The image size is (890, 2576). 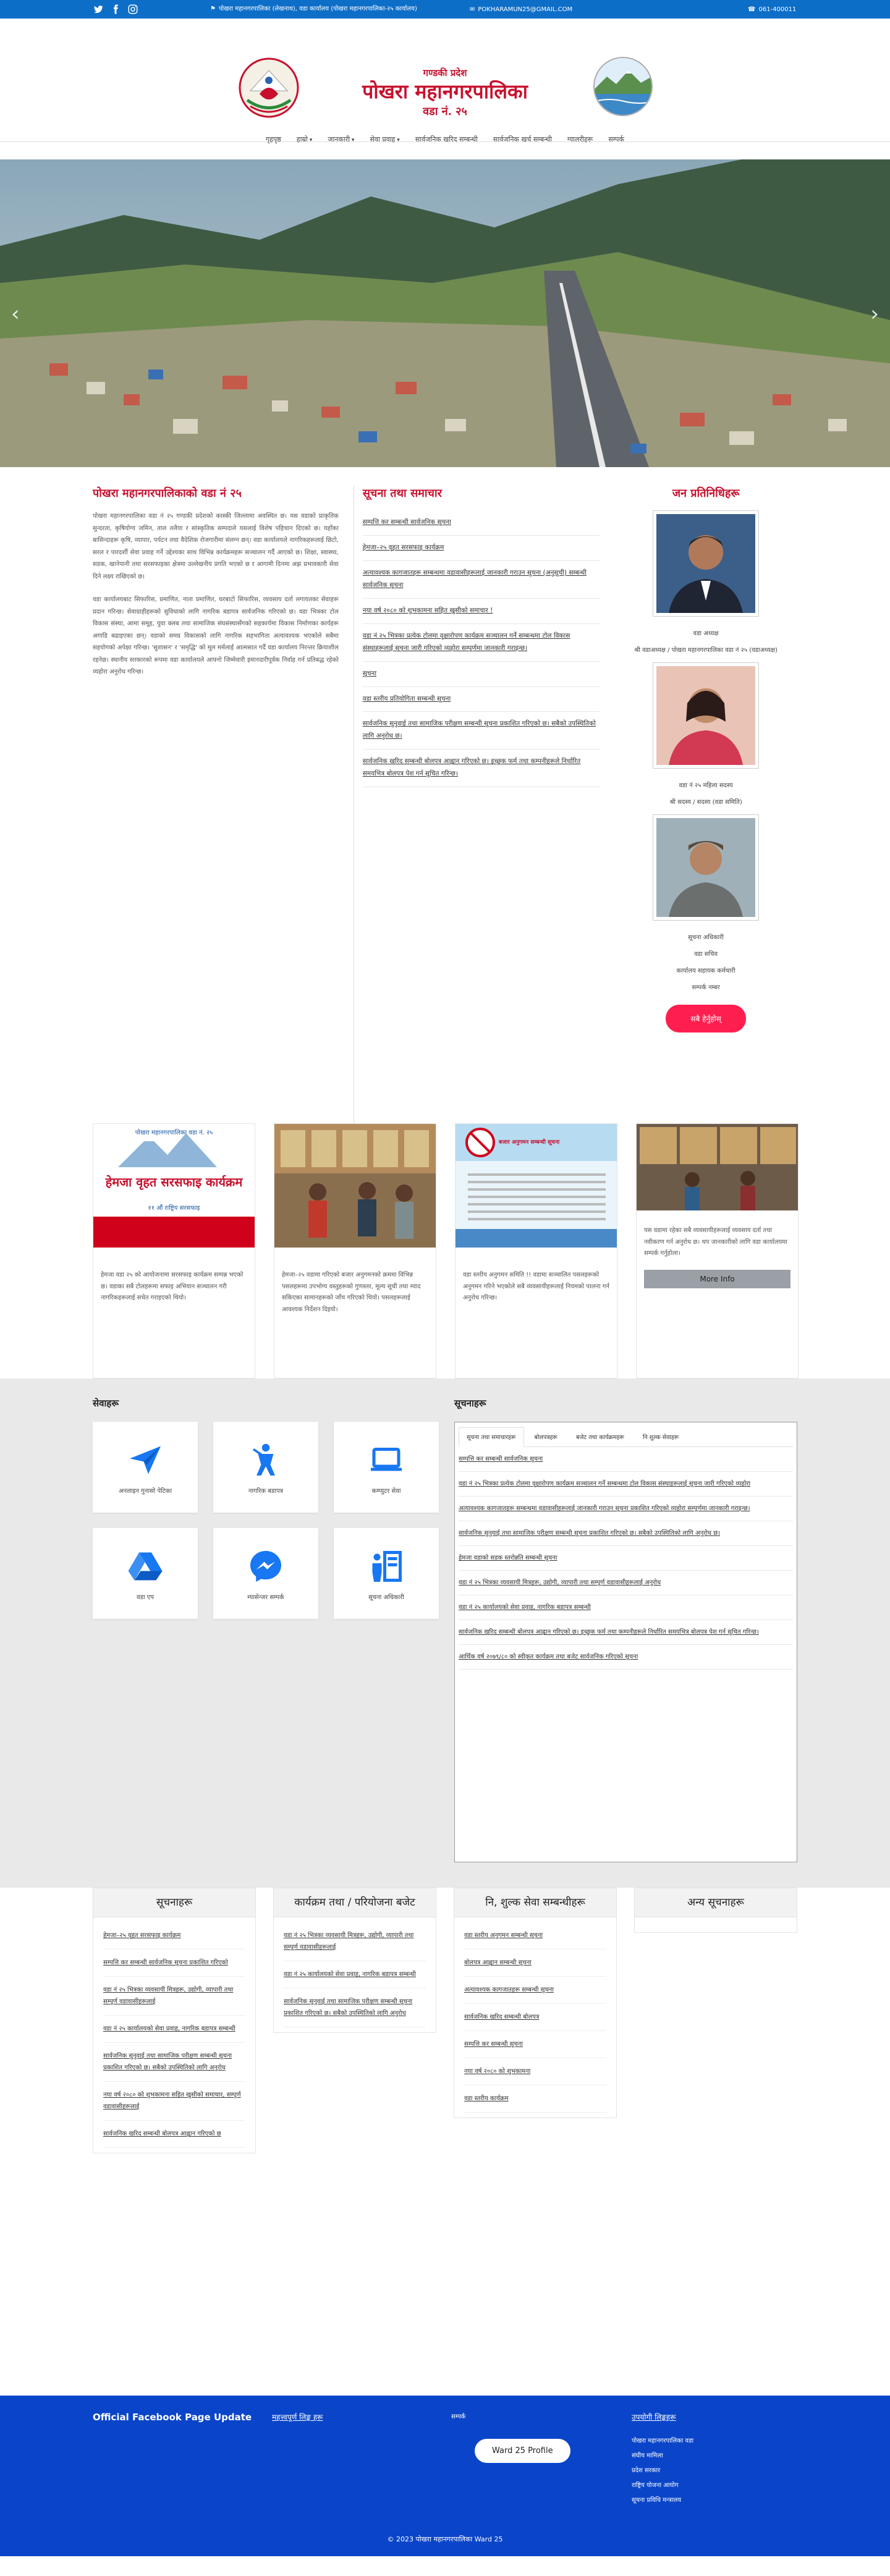 What do you see at coordinates (265, 1467) in the screenshot?
I see `service-charter: नागरिक बडापत्र` at bounding box center [265, 1467].